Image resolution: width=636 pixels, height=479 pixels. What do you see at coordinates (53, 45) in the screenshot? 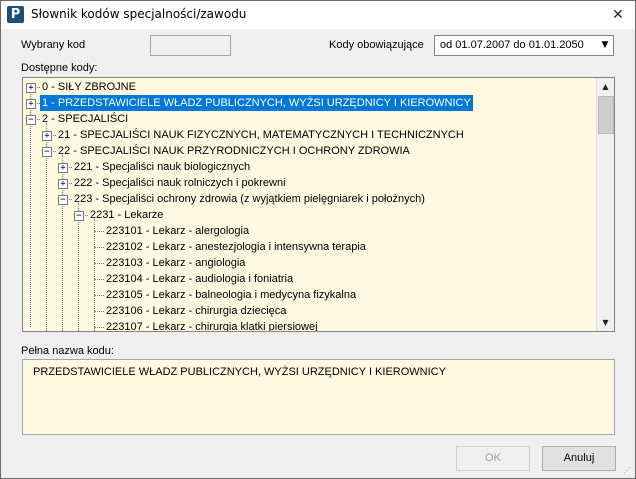
I see `selected-code-label: Wybrany kod` at bounding box center [53, 45].